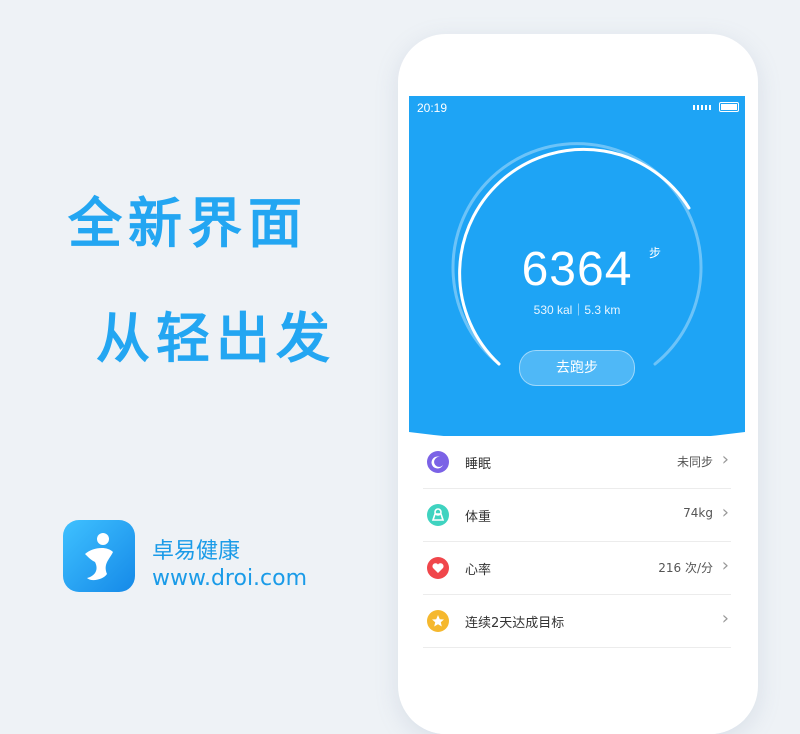 This screenshot has width=800, height=734. Describe the element at coordinates (729, 107) in the screenshot. I see `battery-icon` at that location.